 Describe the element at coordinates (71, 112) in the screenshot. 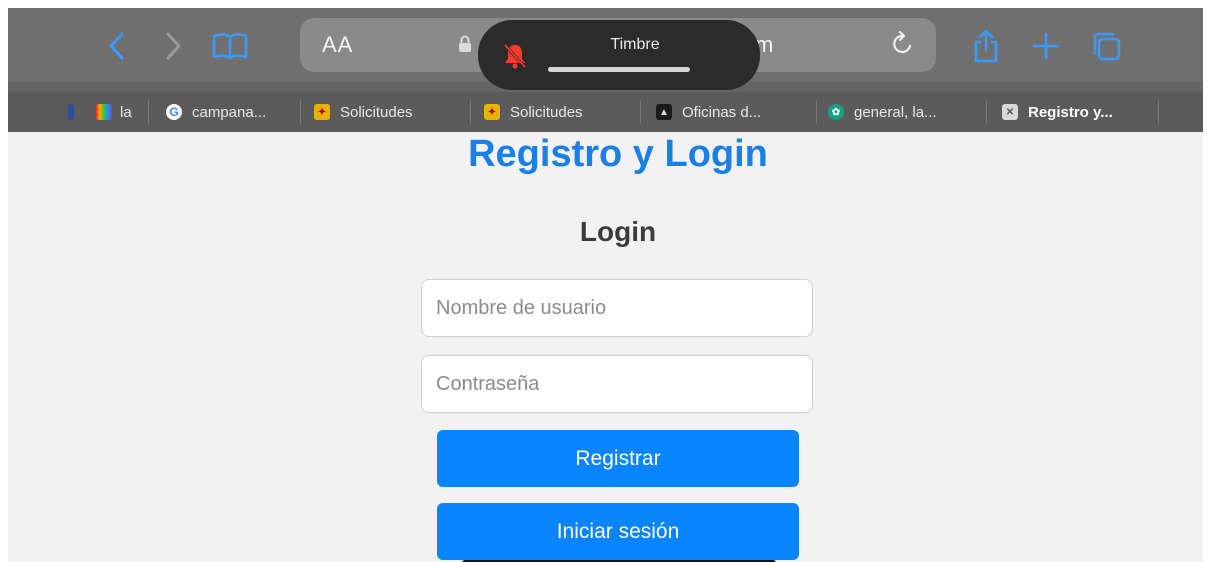

I see `favicon-icon` at that location.